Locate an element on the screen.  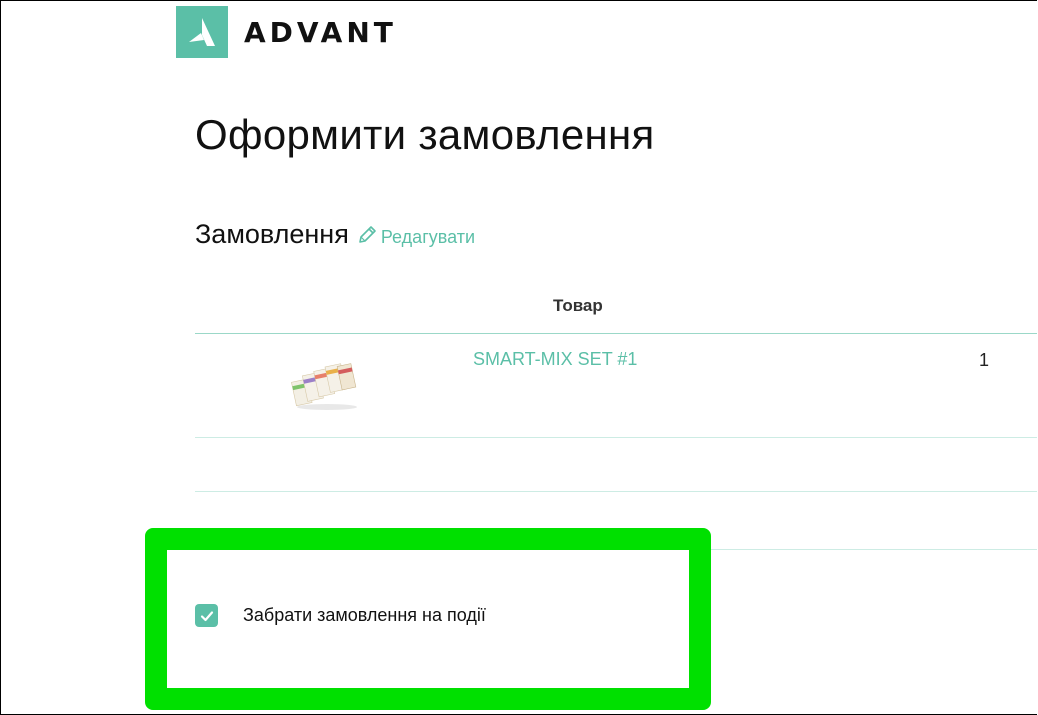
edit-order-link: Редагувати is located at coordinates (416, 235).